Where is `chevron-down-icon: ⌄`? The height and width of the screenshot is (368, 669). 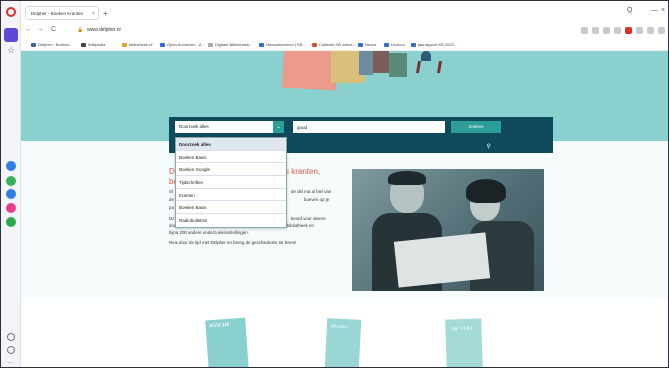
chevron-down-icon: ⌄ is located at coordinates (278, 127).